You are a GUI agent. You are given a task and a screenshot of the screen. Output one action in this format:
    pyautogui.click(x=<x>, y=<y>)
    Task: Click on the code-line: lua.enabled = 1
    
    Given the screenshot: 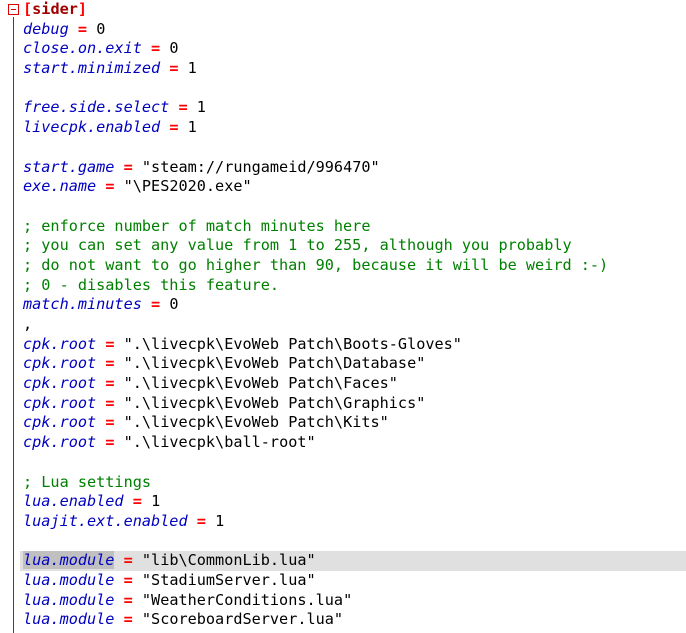 What is the action you would take?
    pyautogui.click(x=353, y=502)
    